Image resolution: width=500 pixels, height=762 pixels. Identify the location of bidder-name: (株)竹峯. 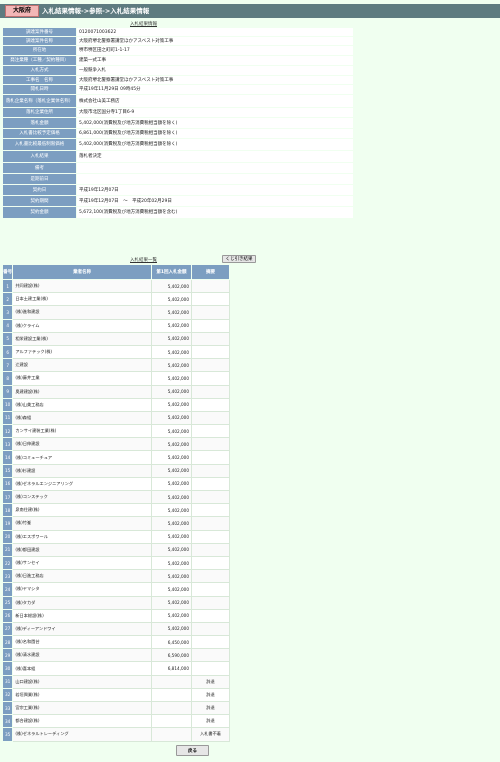
(82, 523).